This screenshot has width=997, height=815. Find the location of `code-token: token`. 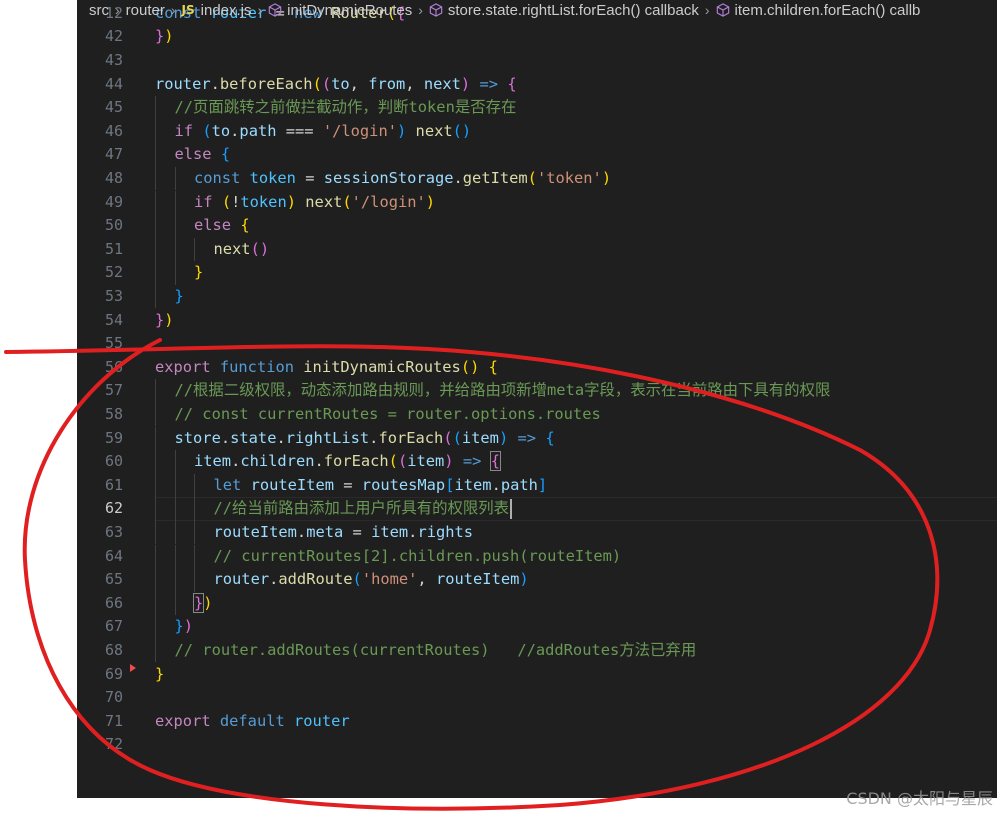

code-token: token is located at coordinates (272, 177).